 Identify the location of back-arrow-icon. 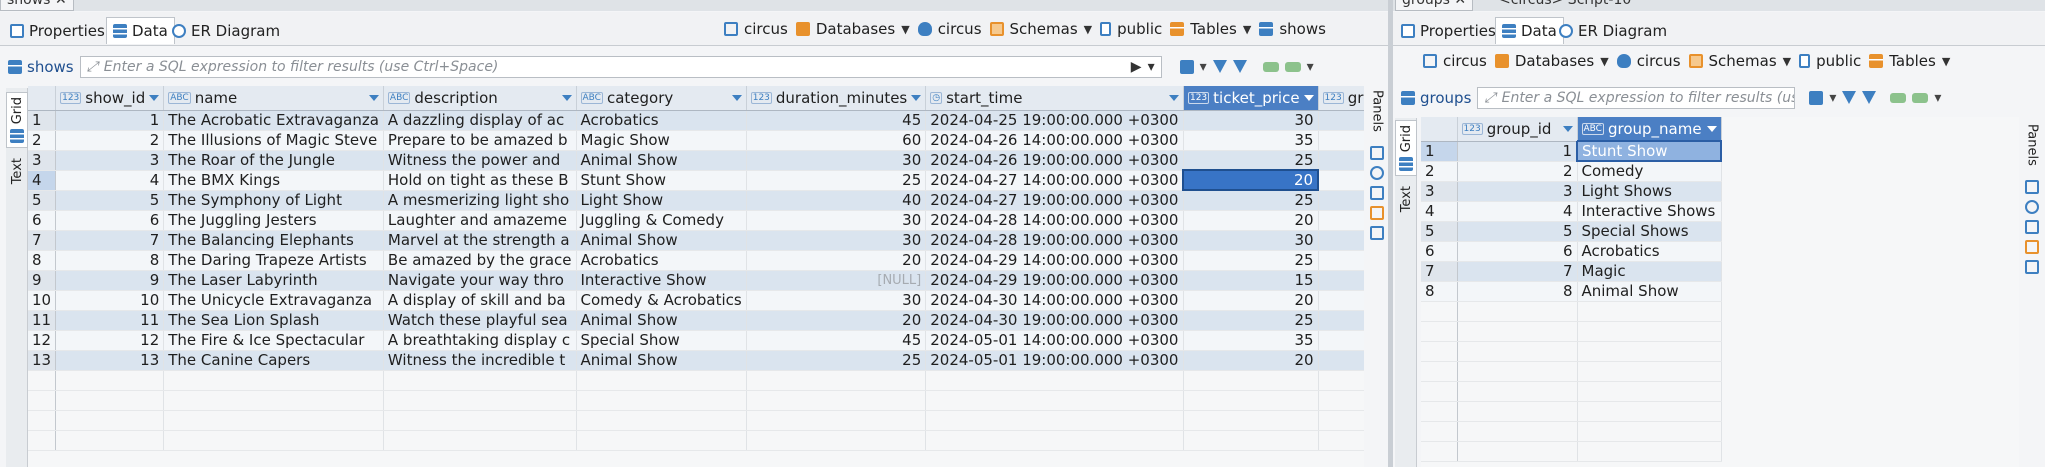
(1898, 97).